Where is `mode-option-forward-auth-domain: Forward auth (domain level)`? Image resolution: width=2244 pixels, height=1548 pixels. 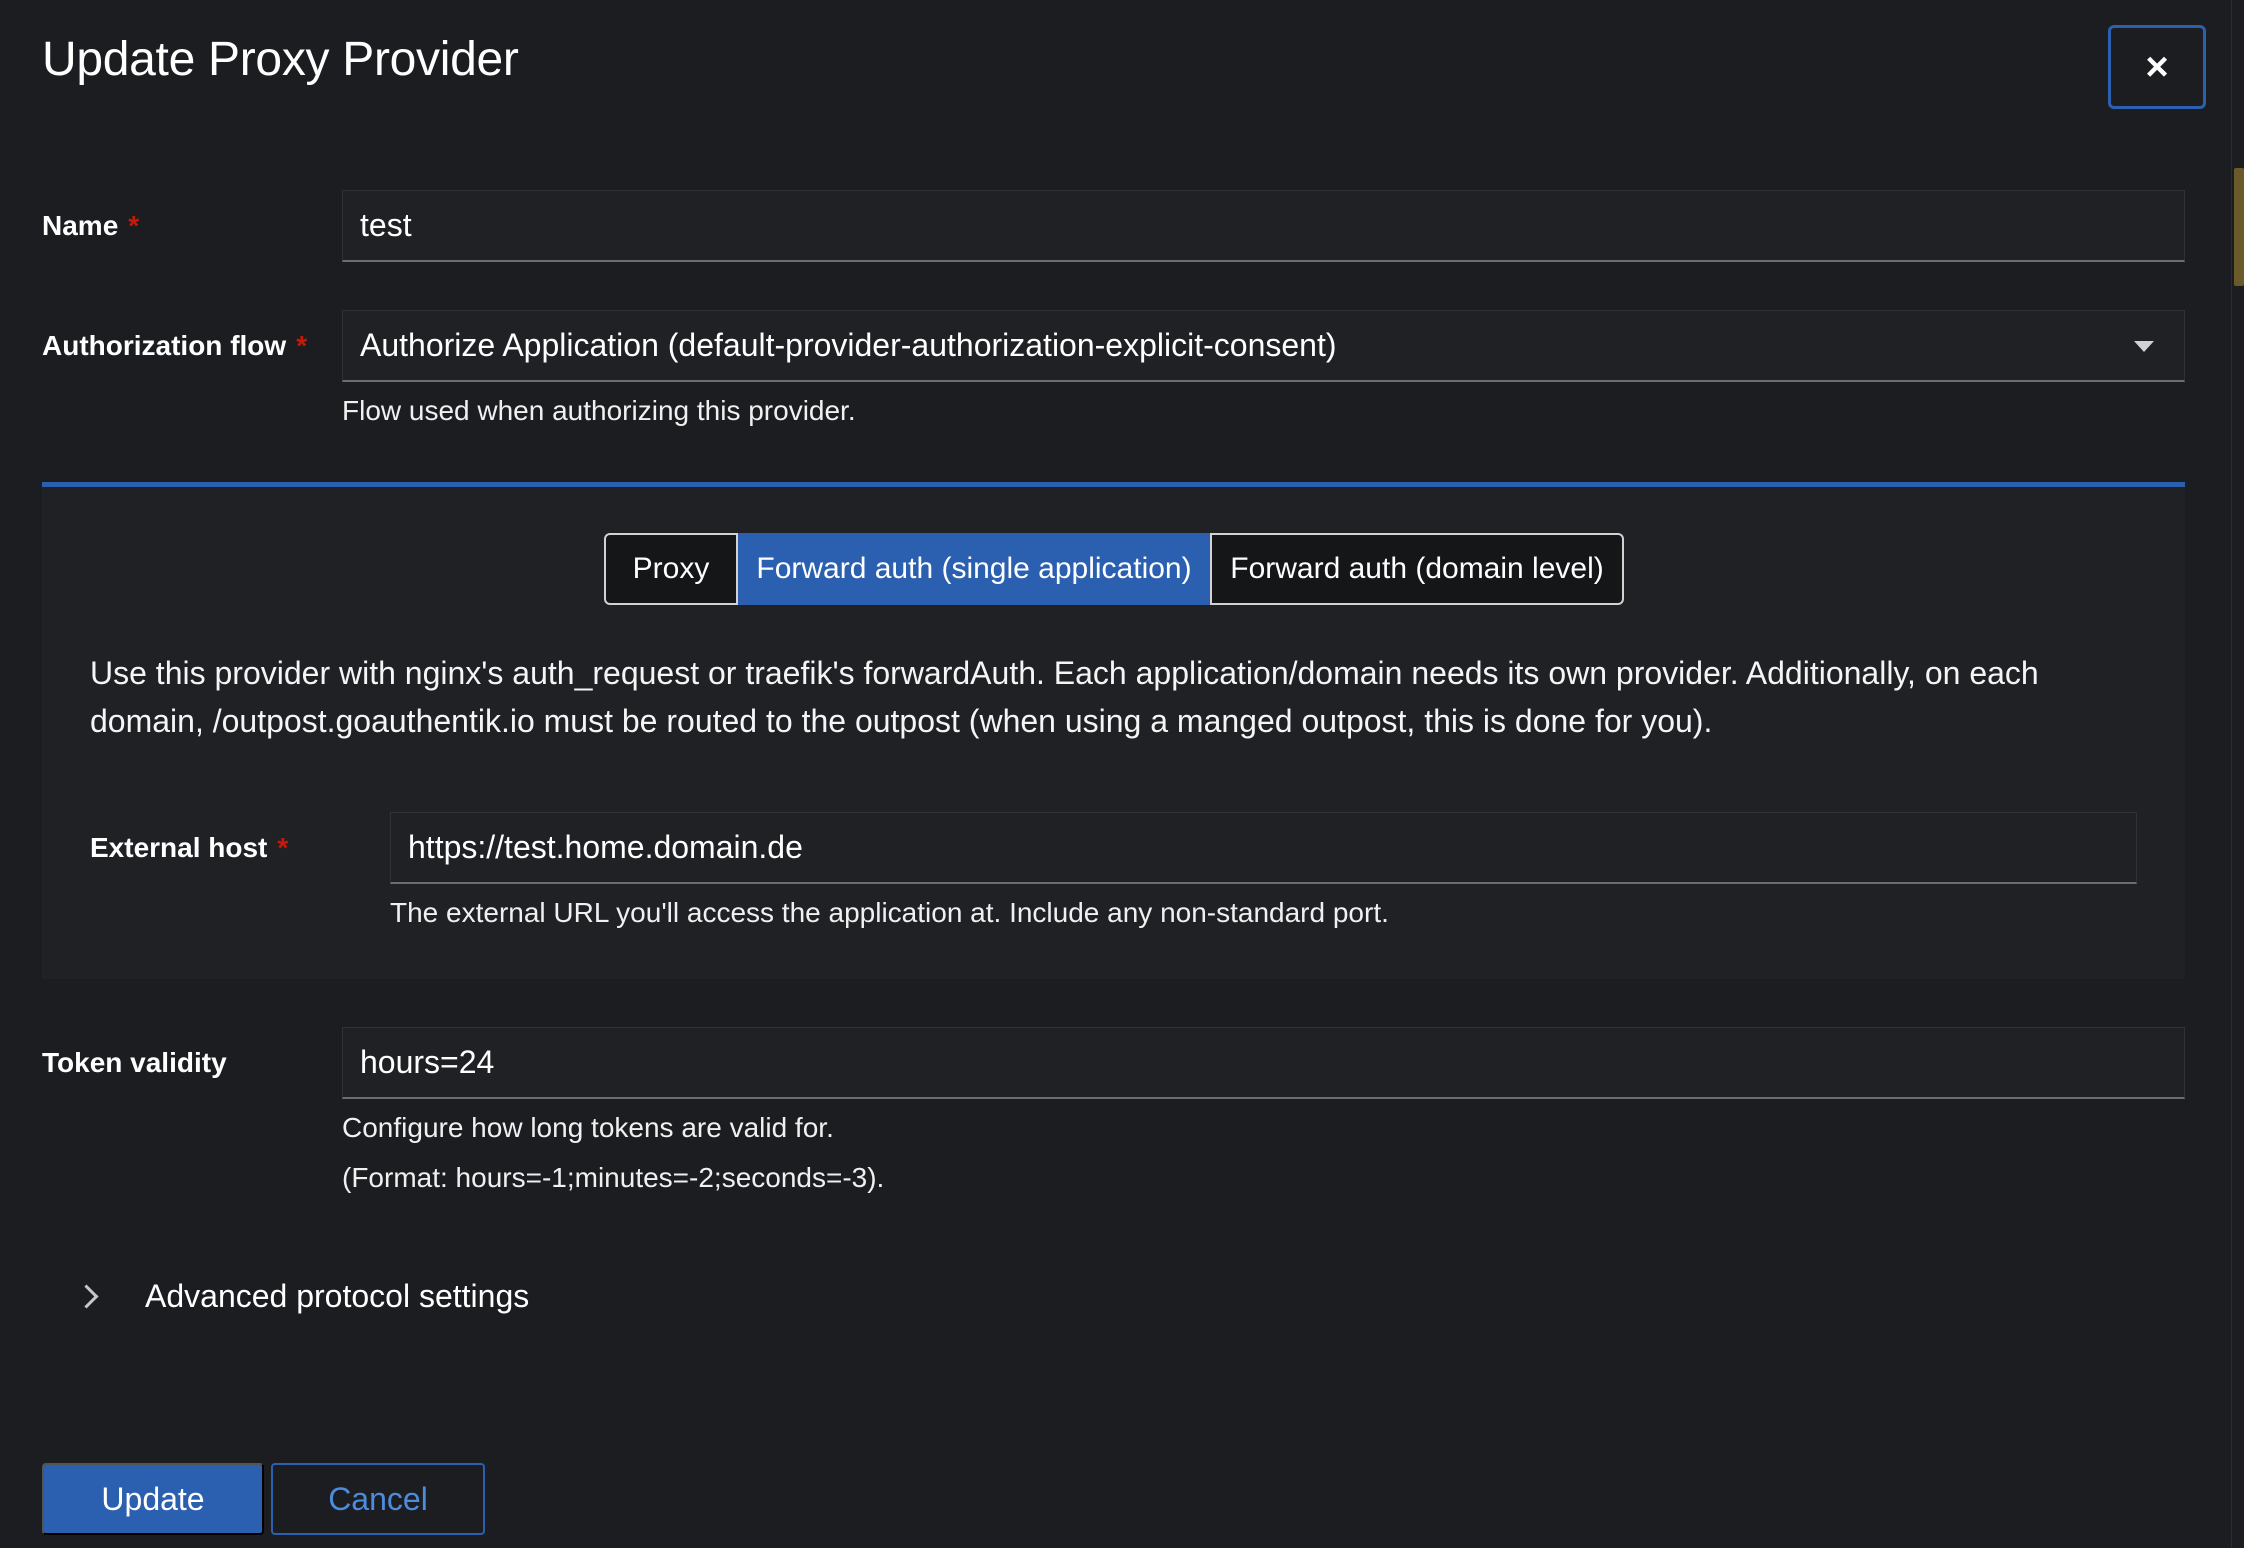 mode-option-forward-auth-domain: Forward auth (domain level) is located at coordinates (1417, 569).